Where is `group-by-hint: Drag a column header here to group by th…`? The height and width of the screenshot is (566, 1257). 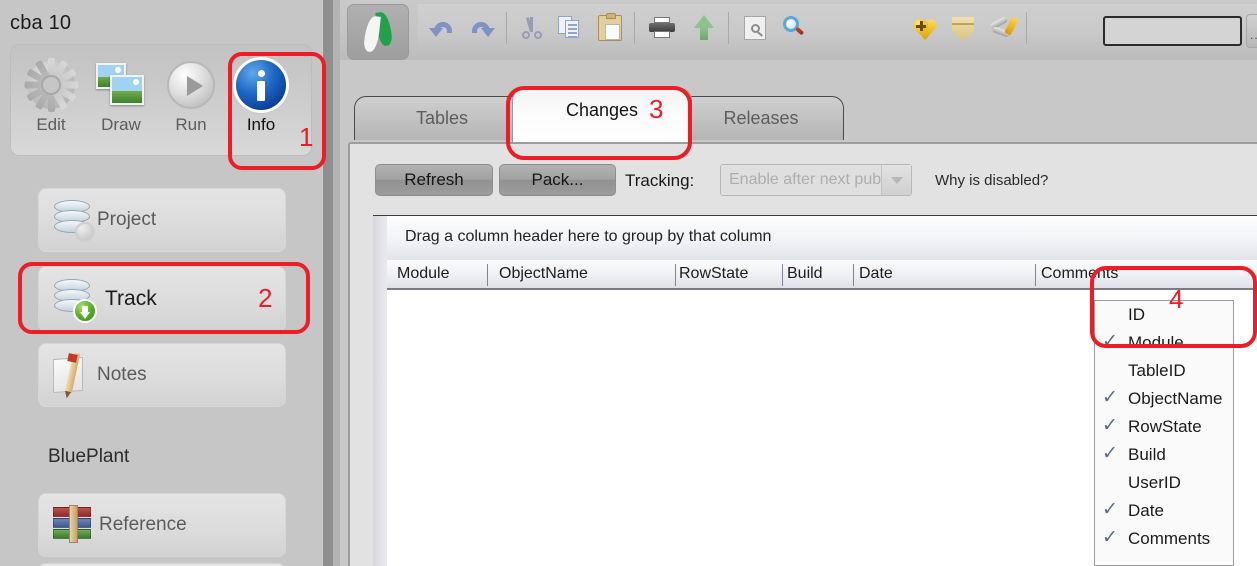 group-by-hint: Drag a column header here to group by th… is located at coordinates (588, 236).